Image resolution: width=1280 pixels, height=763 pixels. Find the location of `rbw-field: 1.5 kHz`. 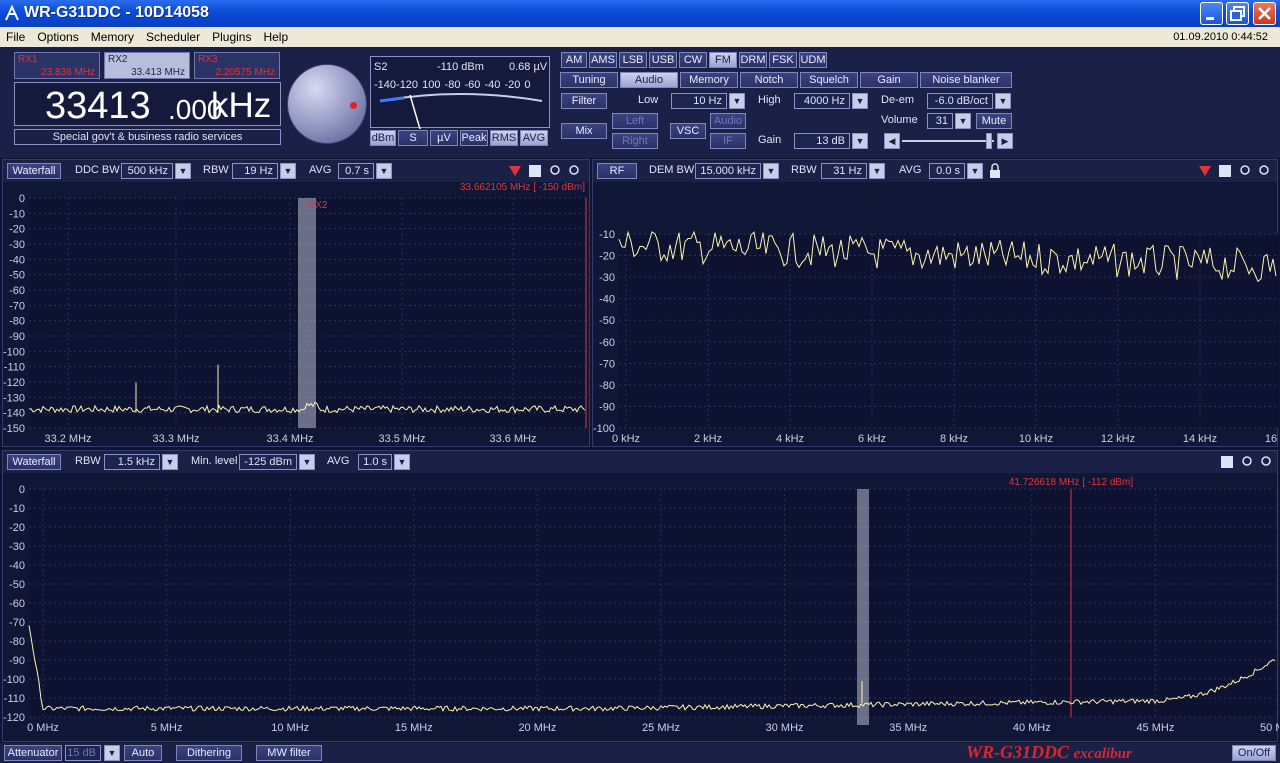

rbw-field: 1.5 kHz is located at coordinates (132, 462).